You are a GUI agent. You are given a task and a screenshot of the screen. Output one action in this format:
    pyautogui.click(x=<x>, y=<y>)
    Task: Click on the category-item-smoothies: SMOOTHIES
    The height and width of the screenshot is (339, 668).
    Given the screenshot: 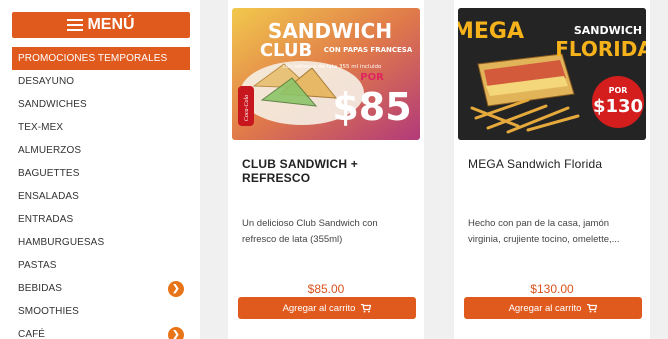 What is the action you would take?
    pyautogui.click(x=101, y=311)
    